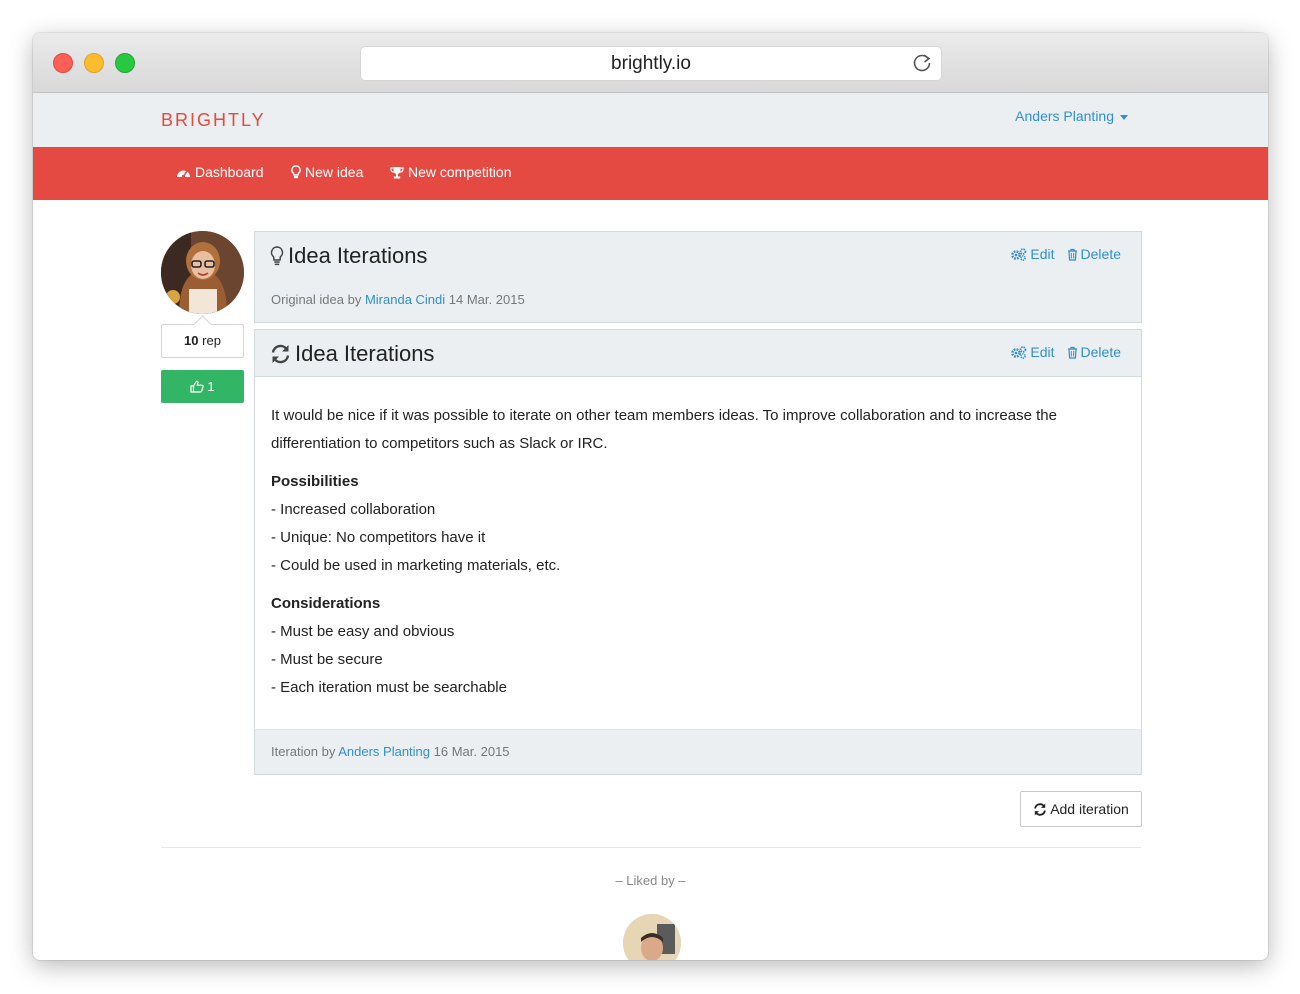 The image size is (1300, 994). I want to click on nav-dashboard: Dashboard, so click(220, 172).